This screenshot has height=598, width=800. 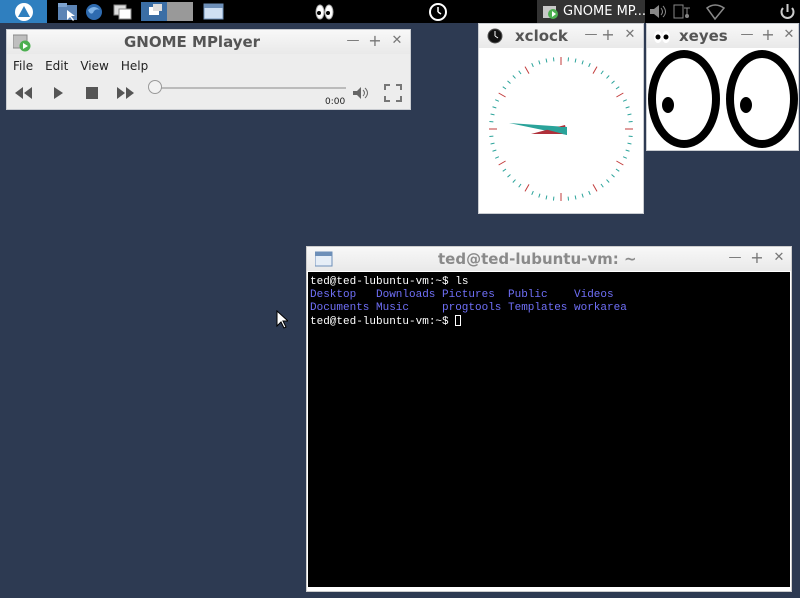 I want to click on terminal-line: Desktop Downloads Pictures Public Videos, so click(x=550, y=295).